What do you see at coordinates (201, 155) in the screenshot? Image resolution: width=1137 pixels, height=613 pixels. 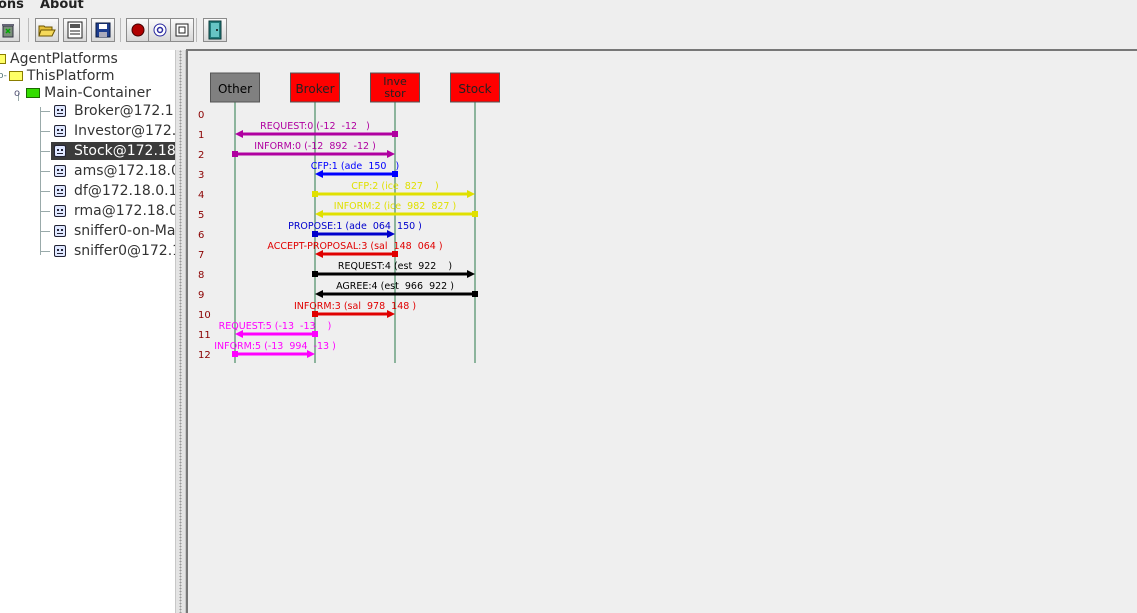 I see `row-number: 2` at bounding box center [201, 155].